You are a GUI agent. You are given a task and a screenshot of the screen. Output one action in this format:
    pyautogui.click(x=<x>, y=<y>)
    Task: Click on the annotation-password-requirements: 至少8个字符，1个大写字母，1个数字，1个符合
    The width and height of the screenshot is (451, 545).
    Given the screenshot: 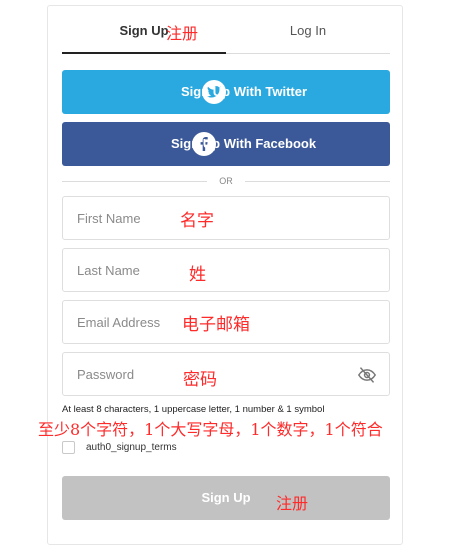 What is the action you would take?
    pyautogui.click(x=210, y=429)
    